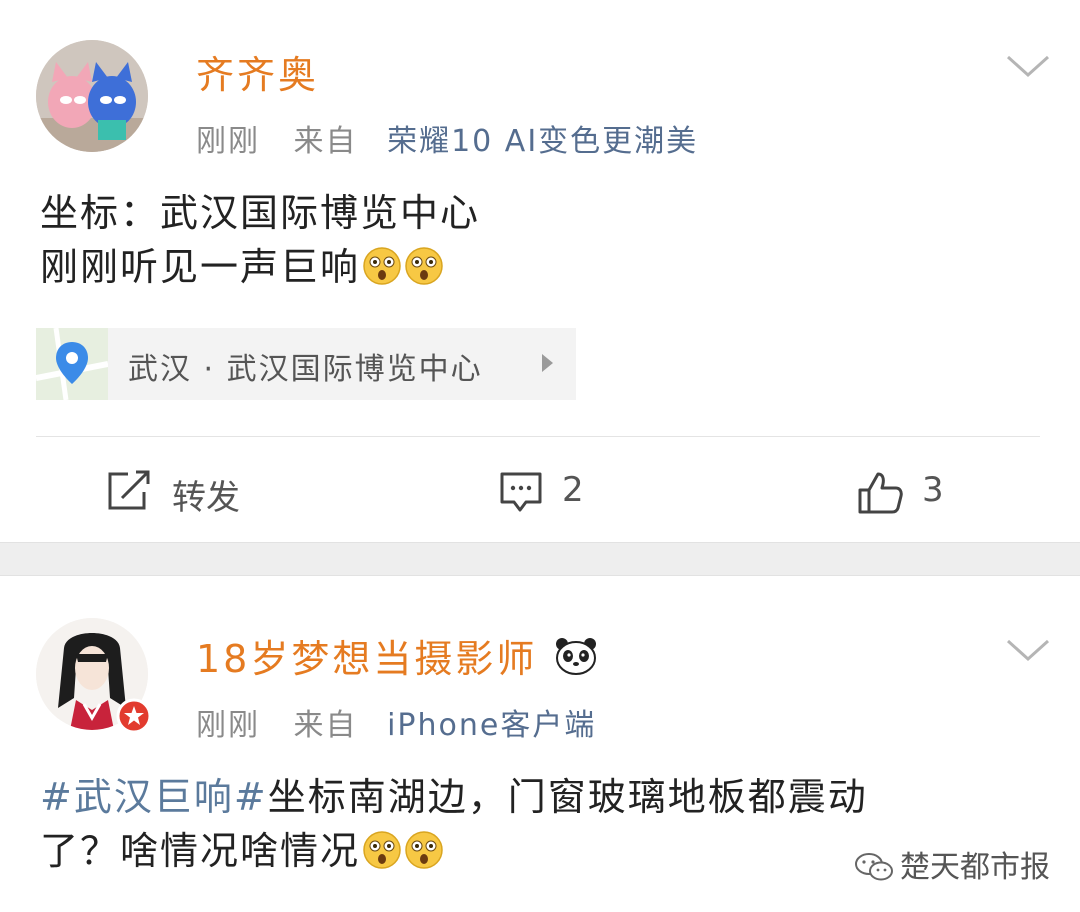 The image size is (1080, 912). What do you see at coordinates (538, 436) in the screenshot?
I see `divider` at bounding box center [538, 436].